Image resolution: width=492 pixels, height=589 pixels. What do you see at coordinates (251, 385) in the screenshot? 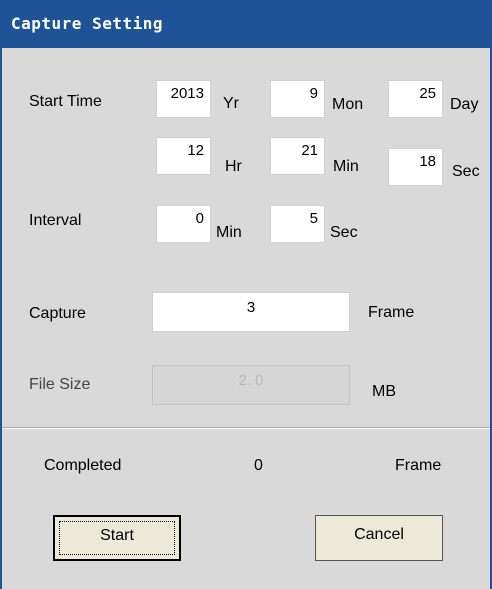
I see `file-size-field: 2. 0` at bounding box center [251, 385].